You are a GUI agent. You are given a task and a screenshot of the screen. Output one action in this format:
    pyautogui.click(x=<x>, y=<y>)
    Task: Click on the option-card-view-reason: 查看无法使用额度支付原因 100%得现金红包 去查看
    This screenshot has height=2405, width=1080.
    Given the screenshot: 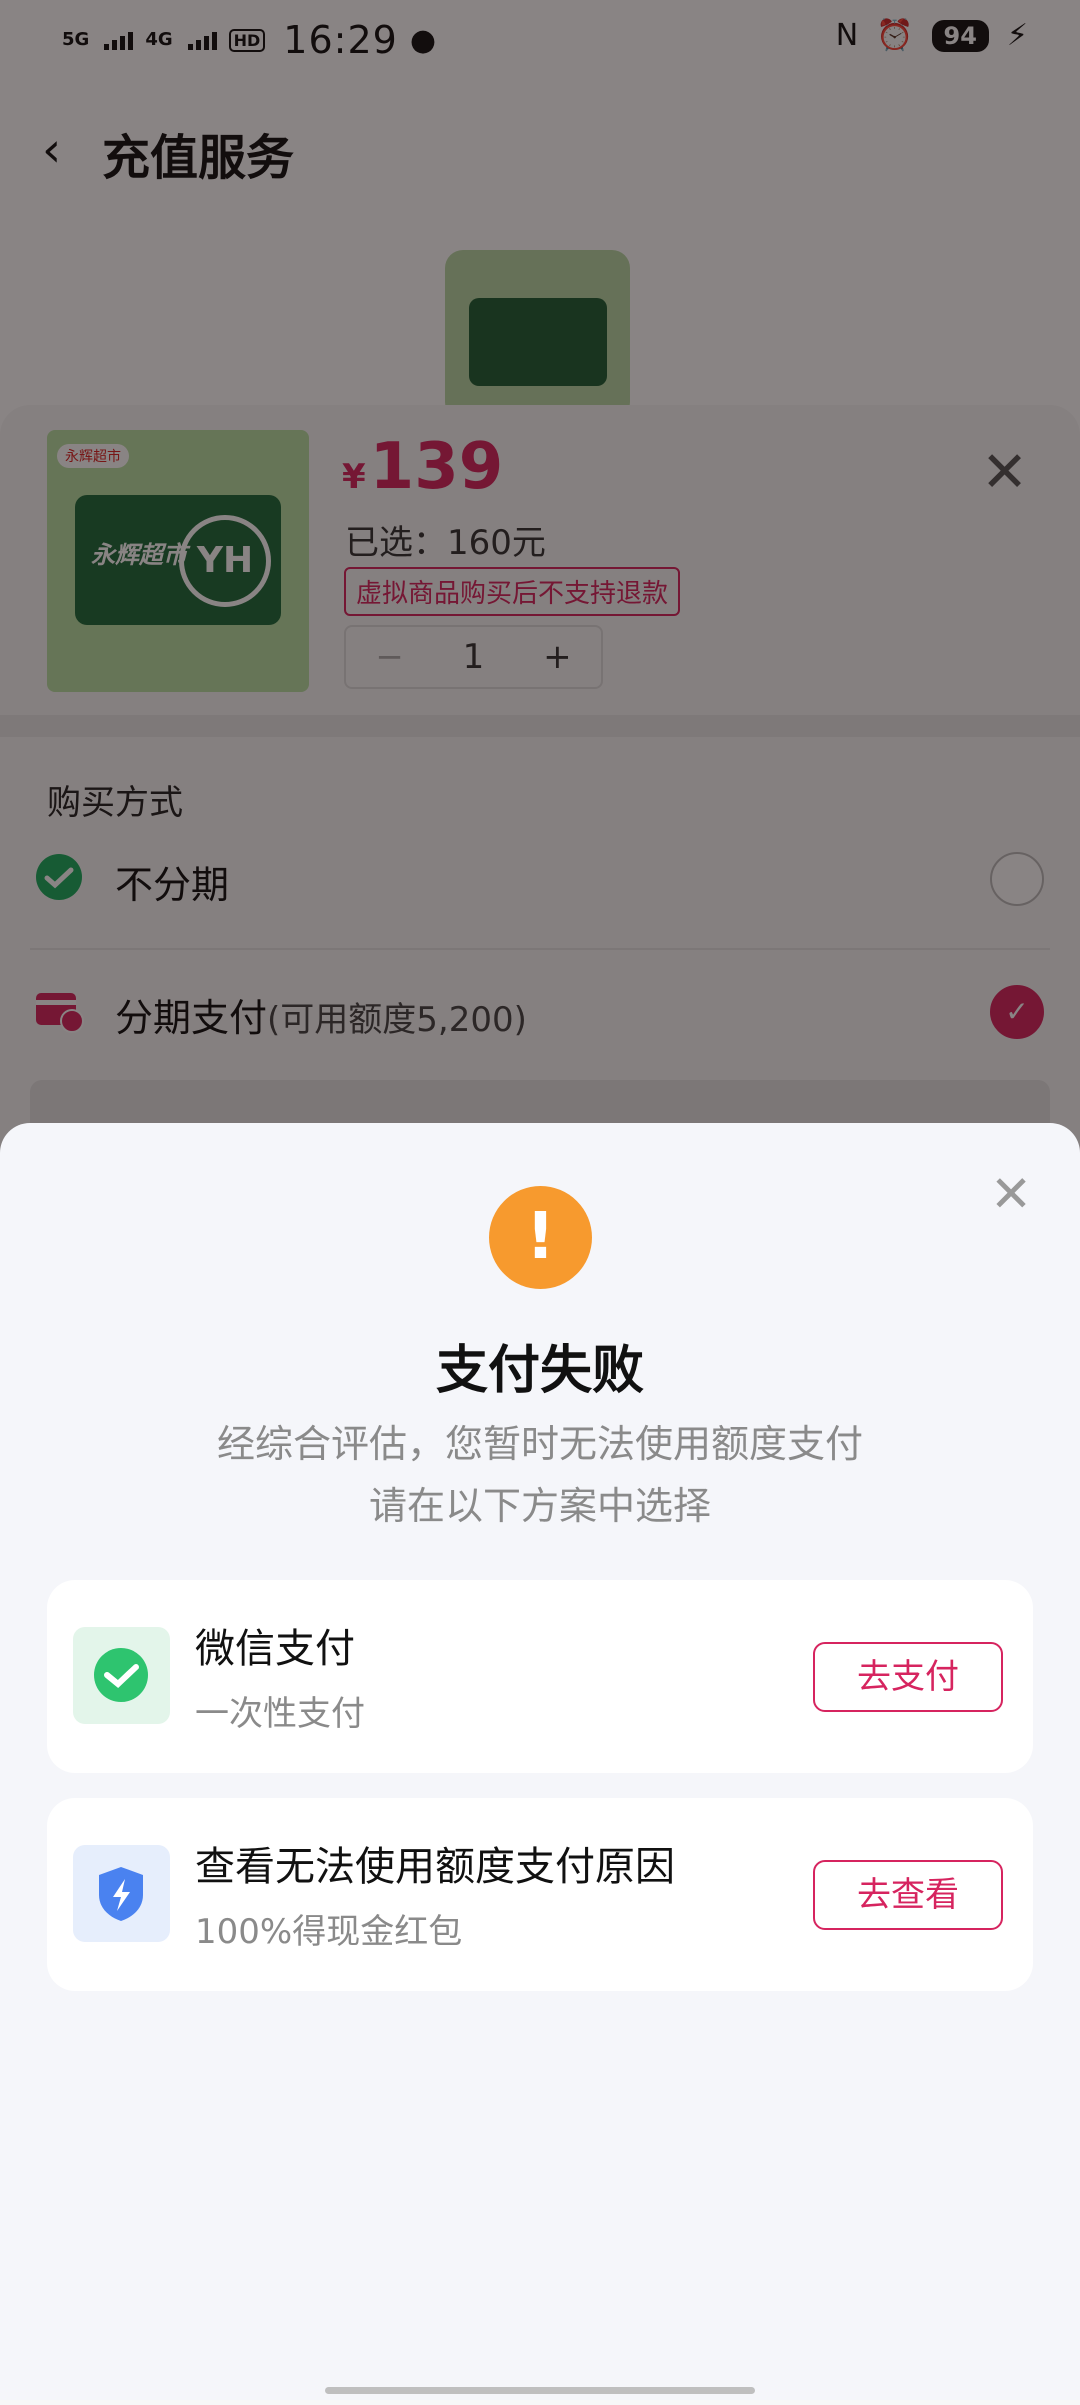 What is the action you would take?
    pyautogui.click(x=540, y=1894)
    